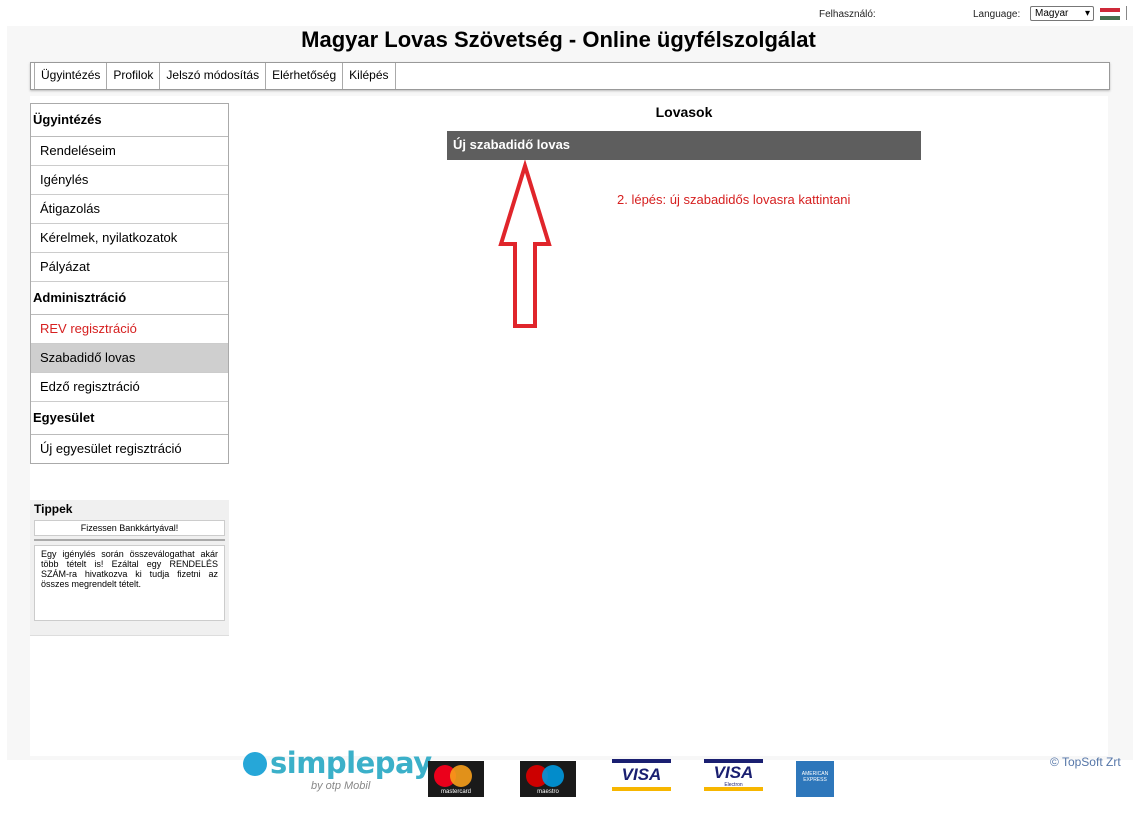  I want to click on hungarian-flag-icon, so click(1110, 14).